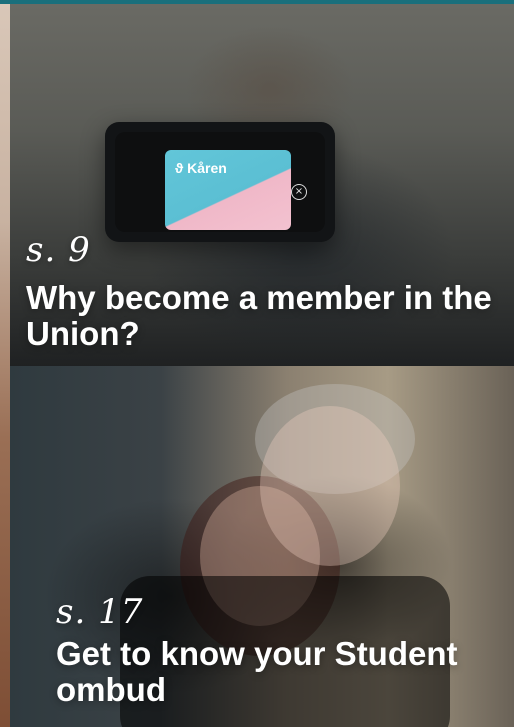 The width and height of the screenshot is (514, 727). Describe the element at coordinates (330, 486) in the screenshot. I see `person-face-right` at that location.